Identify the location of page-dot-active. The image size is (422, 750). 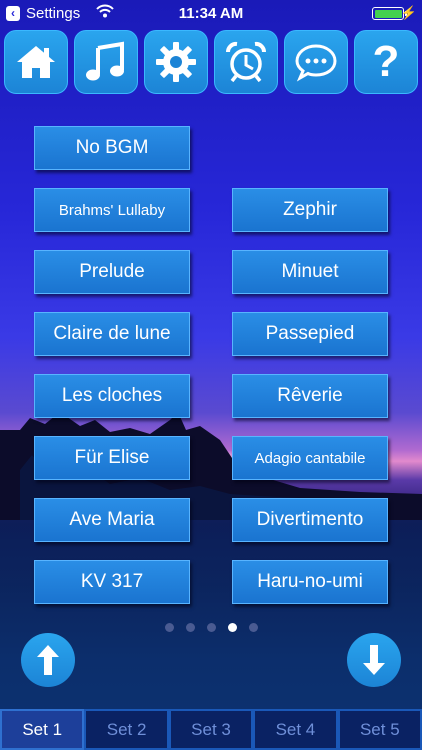
(232, 627).